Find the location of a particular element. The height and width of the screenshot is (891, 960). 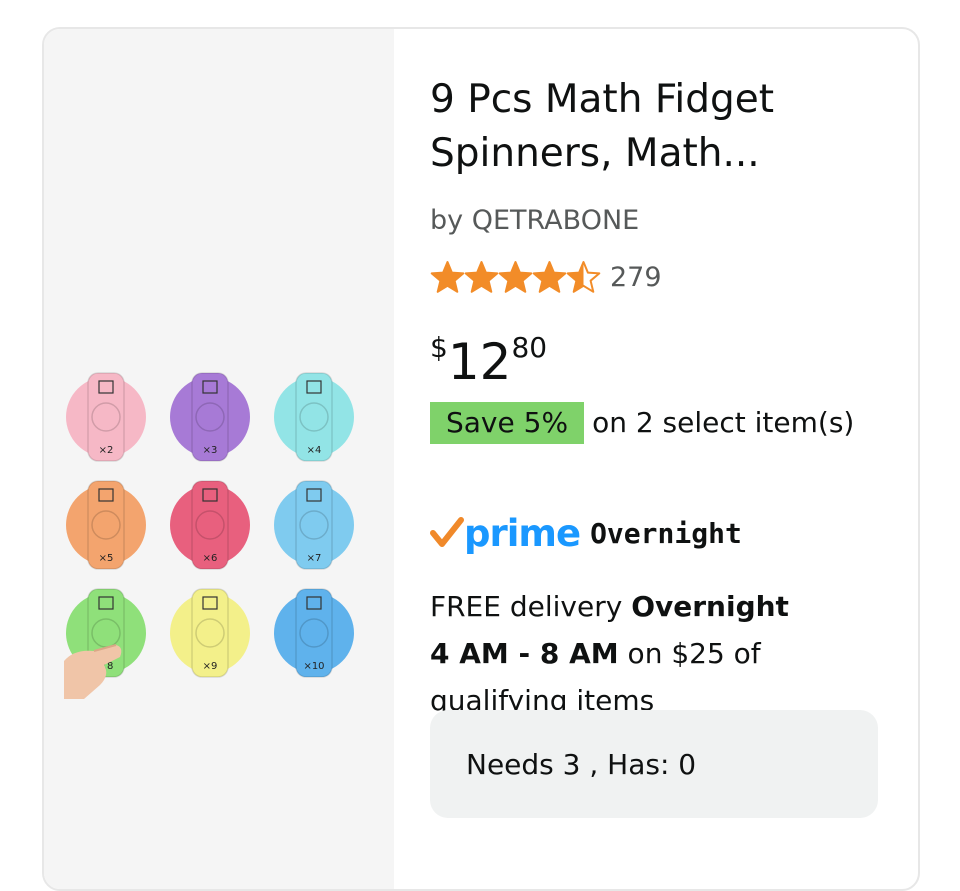

prime-check-icon is located at coordinates (447, 532).